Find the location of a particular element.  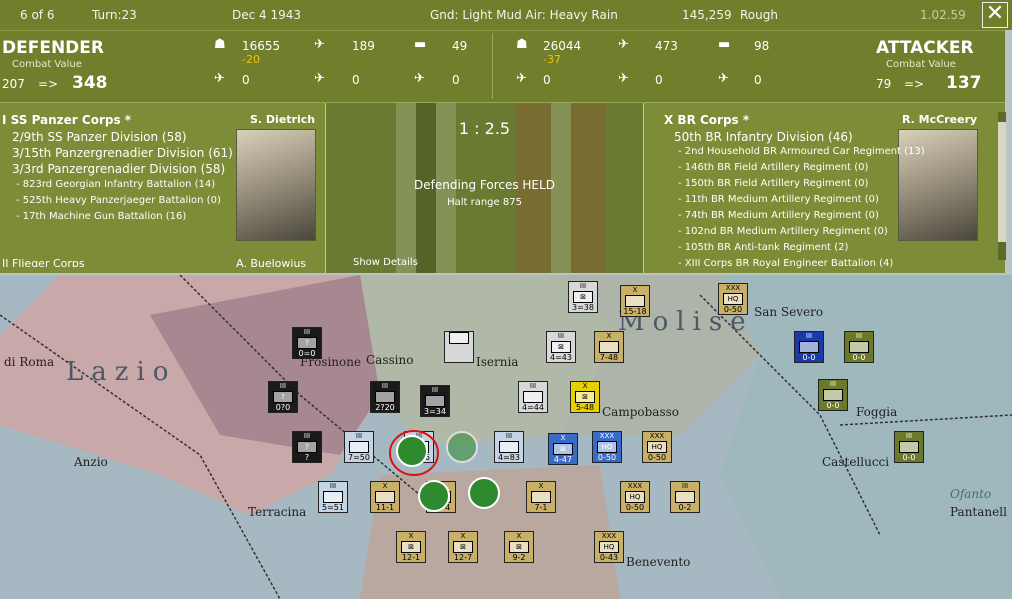

unit-counter: III 2?20 is located at coordinates (385, 397).